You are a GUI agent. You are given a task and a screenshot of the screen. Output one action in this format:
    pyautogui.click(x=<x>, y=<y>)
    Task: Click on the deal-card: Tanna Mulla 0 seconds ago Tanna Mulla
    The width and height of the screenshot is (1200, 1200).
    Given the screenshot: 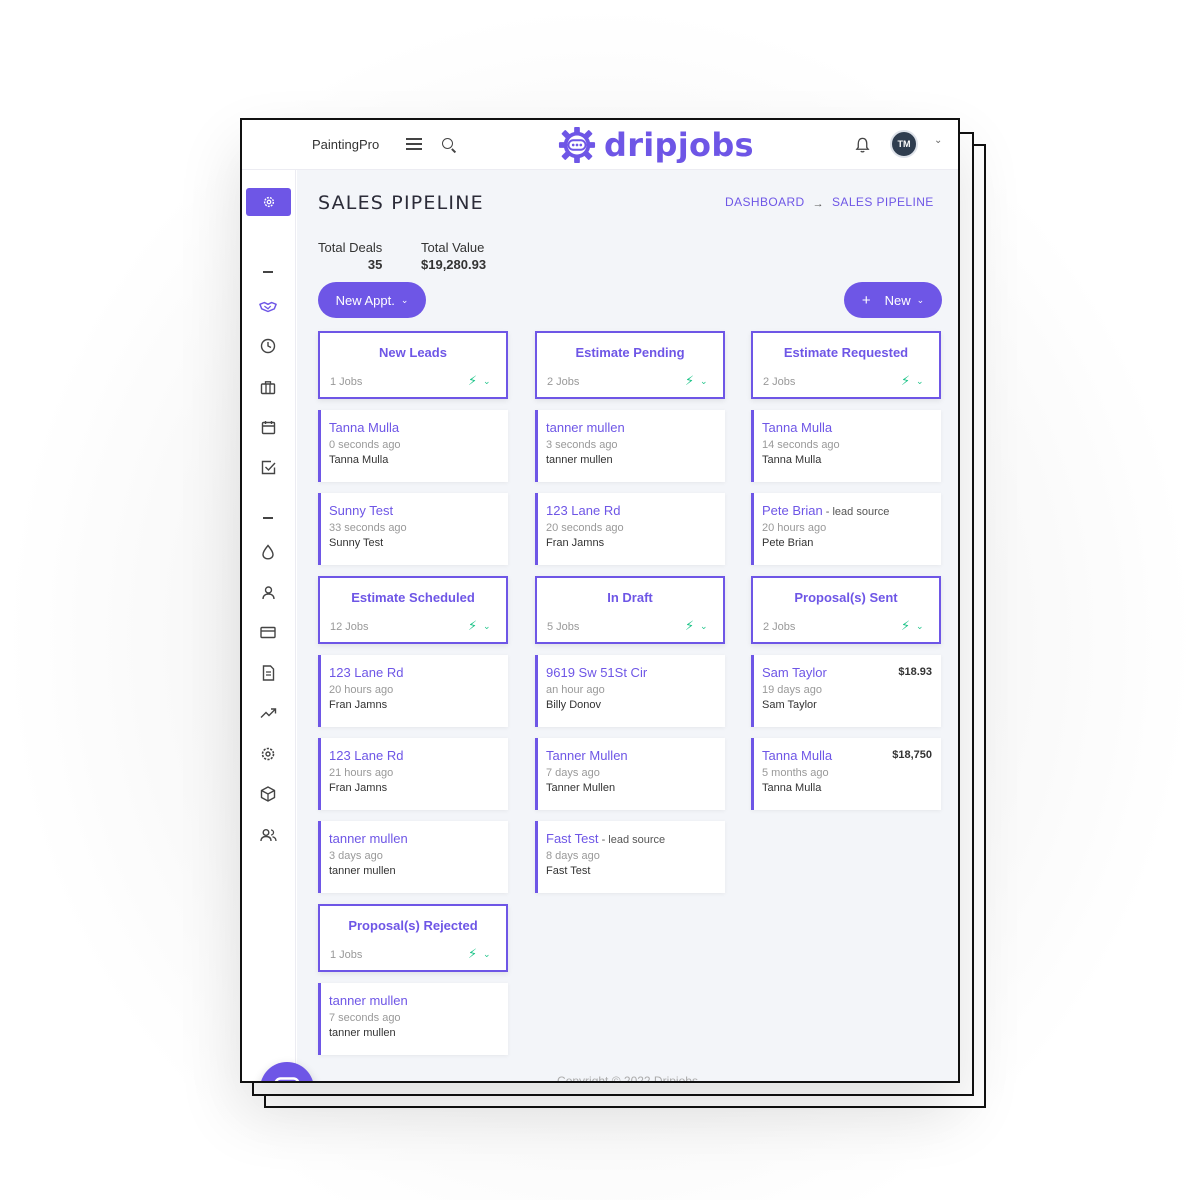 What is the action you would take?
    pyautogui.click(x=413, y=446)
    